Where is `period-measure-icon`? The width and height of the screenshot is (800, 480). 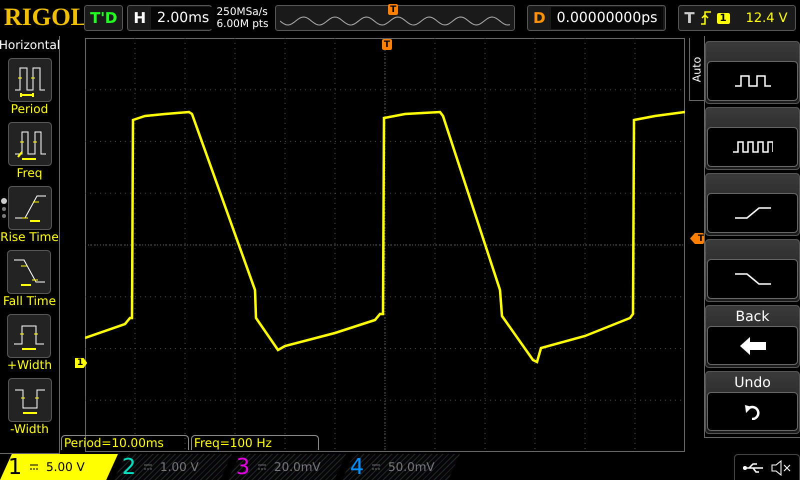 period-measure-icon is located at coordinates (30, 80).